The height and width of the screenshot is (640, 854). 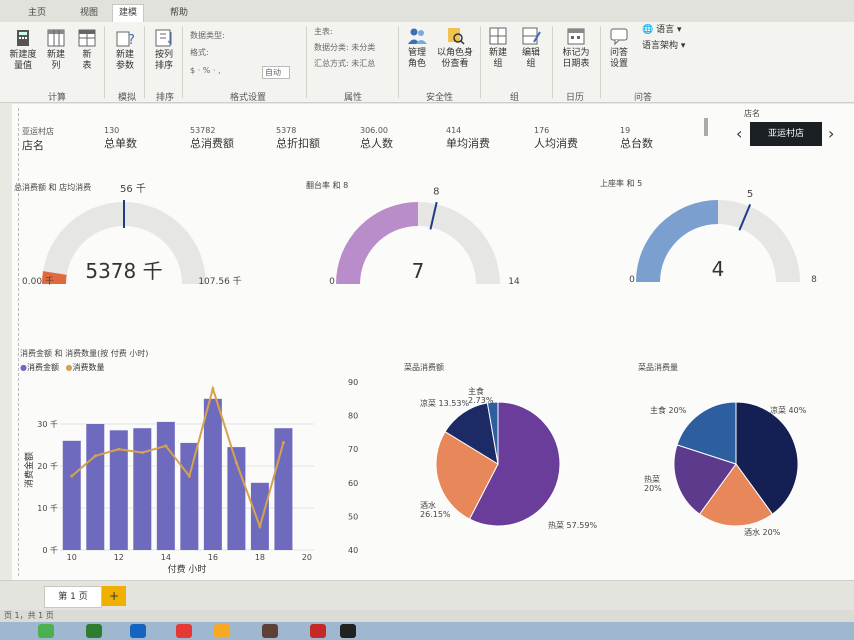 I want to click on x-tick-label: 10, so click(x=72, y=557).